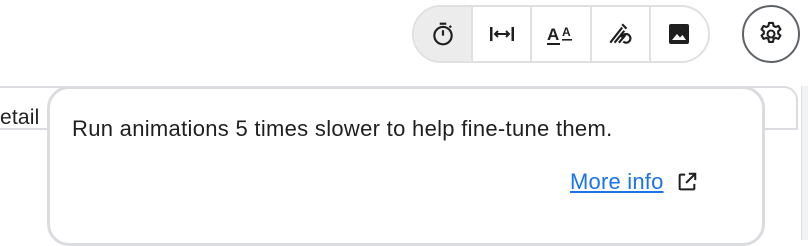 The height and width of the screenshot is (246, 808). I want to click on slow-animations-button, so click(444, 34).